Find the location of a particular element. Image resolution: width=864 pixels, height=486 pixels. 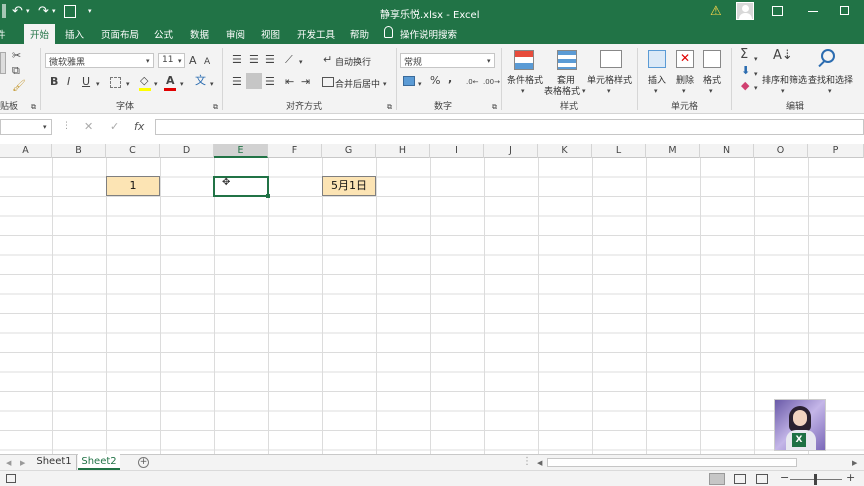

font-size-dropdown-icon: ▾ is located at coordinates (180, 61).